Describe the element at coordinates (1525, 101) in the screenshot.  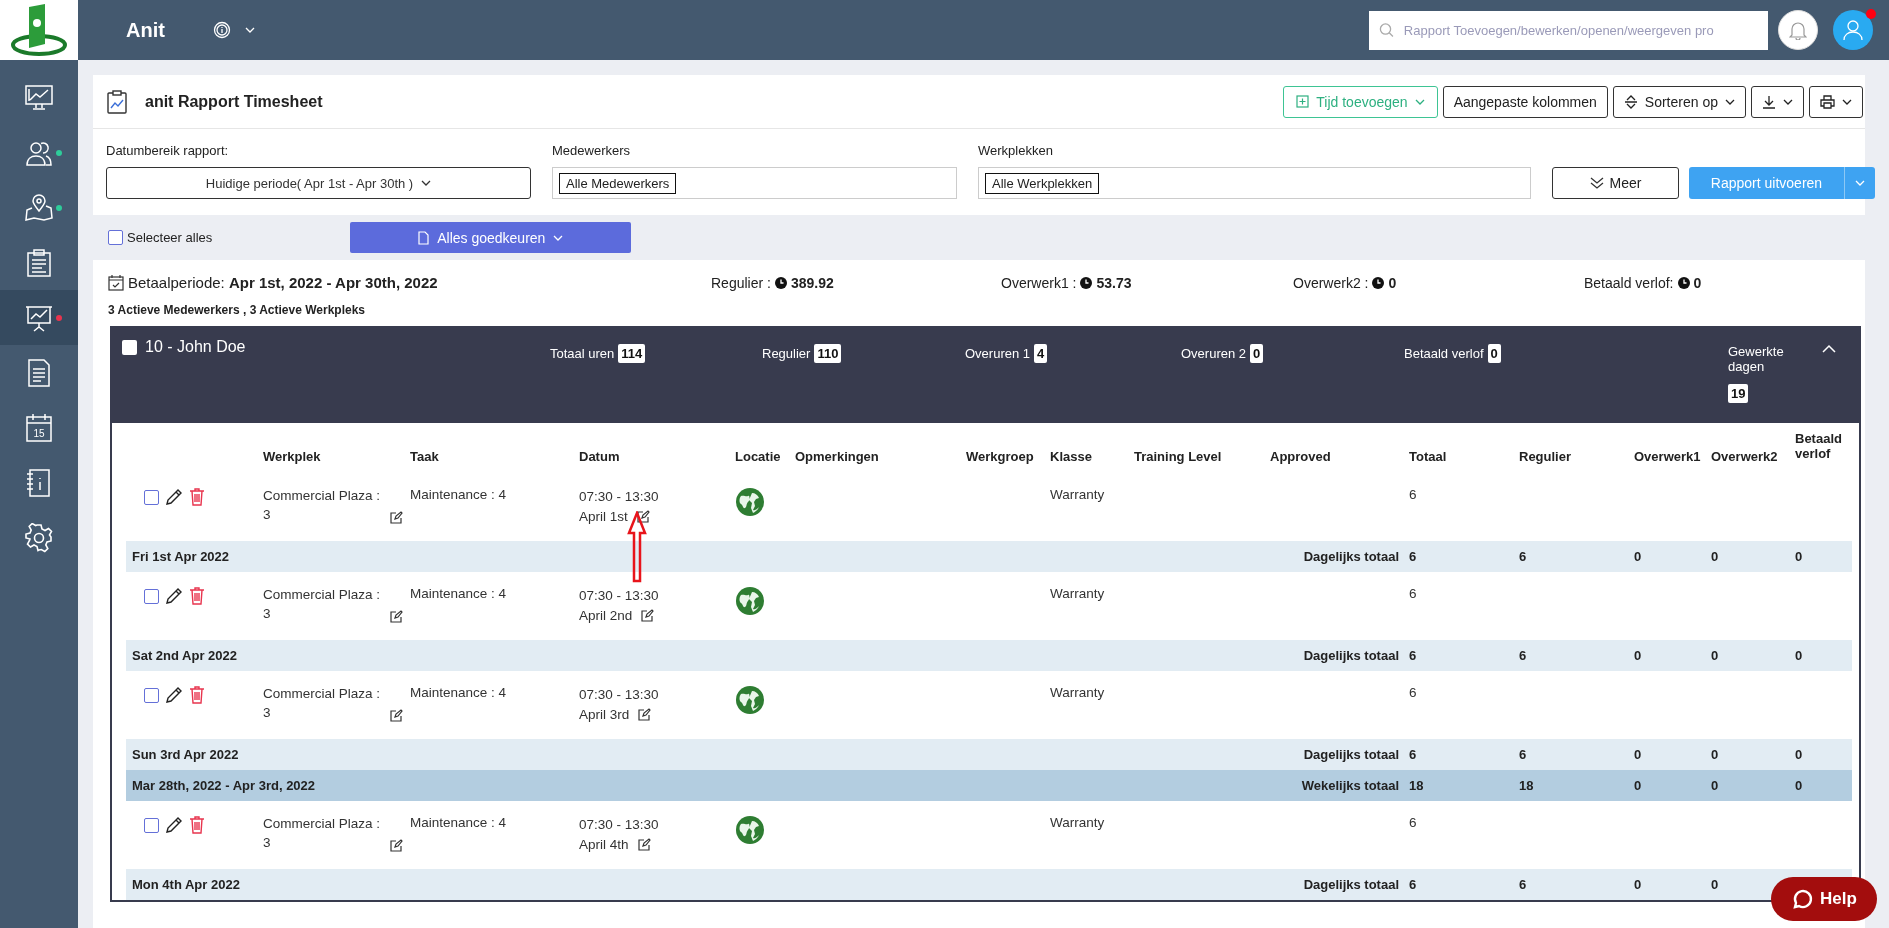
I see `columns-button: Aangepaste kolommen` at that location.